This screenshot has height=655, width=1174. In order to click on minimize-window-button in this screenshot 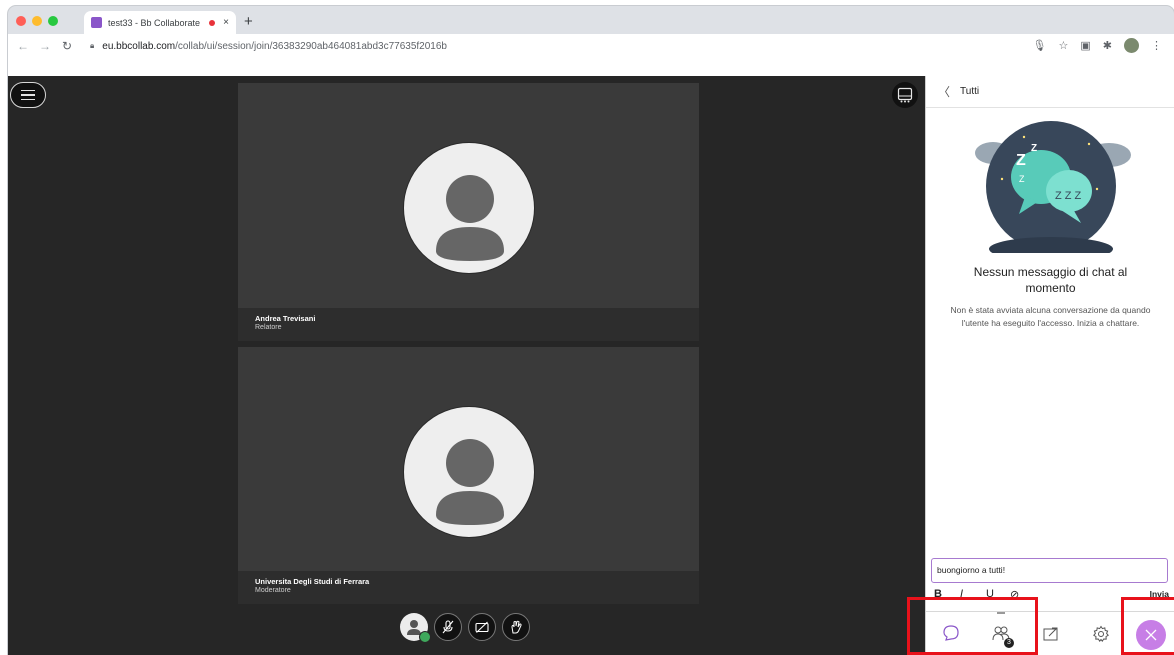, I will do `click(37, 21)`.